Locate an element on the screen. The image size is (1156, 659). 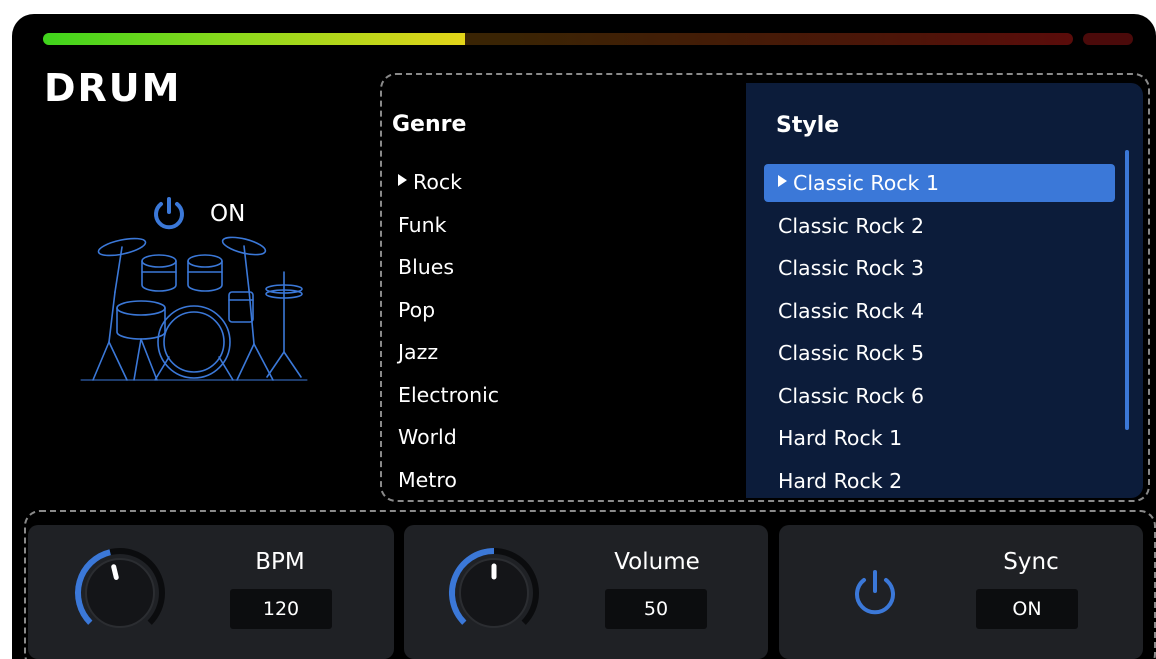
style-item-label: Classic Rock 2 is located at coordinates (851, 225).